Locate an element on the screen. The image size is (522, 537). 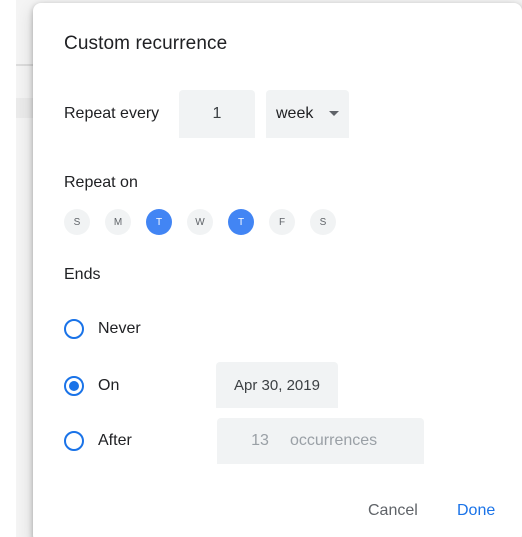
day-toggle-thursday: T is located at coordinates (241, 222).